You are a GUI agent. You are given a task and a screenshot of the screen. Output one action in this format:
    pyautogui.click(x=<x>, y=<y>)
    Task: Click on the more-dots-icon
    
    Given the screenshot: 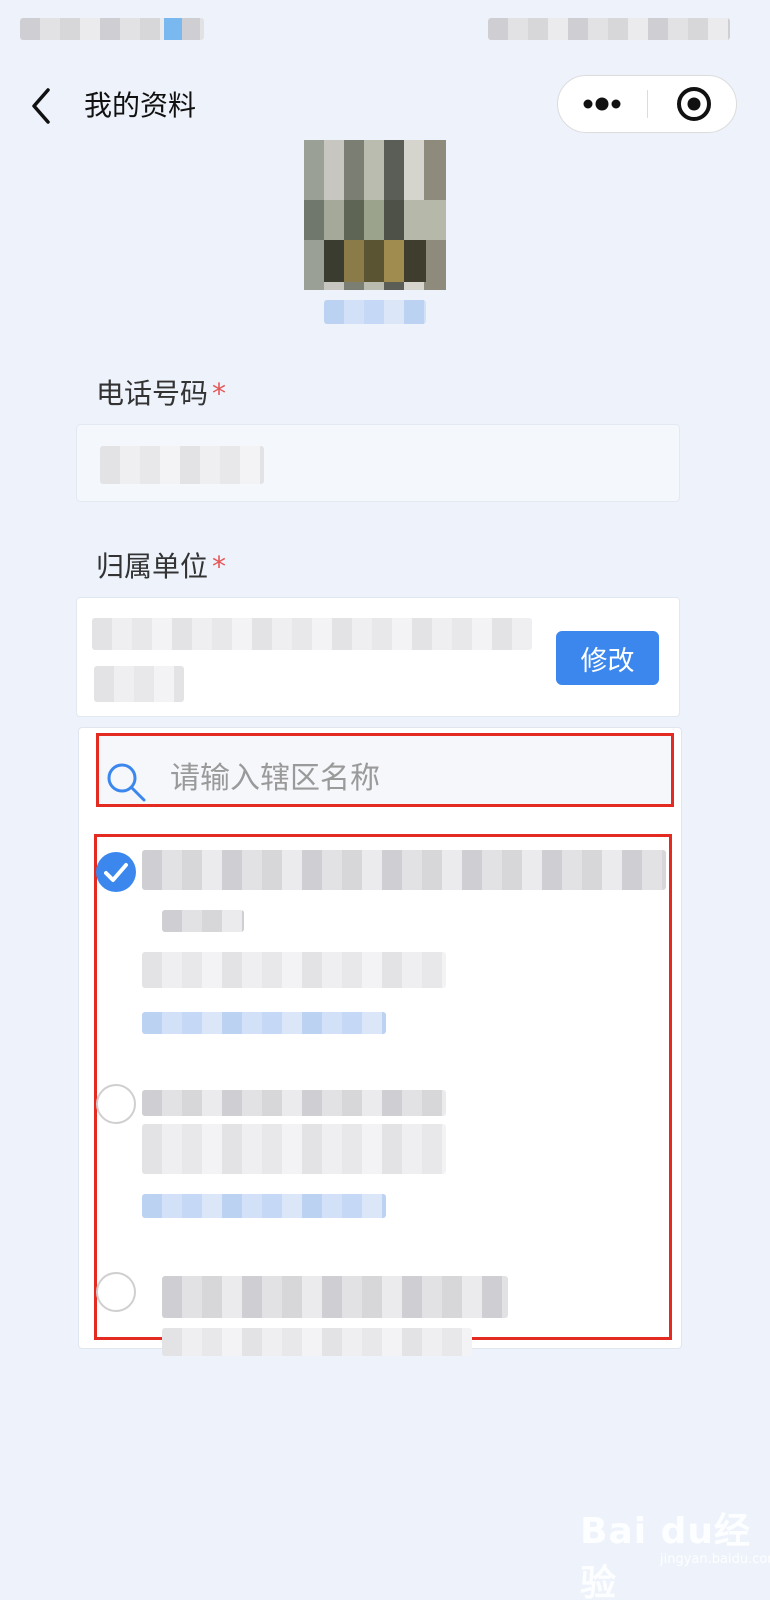 What is the action you would take?
    pyautogui.click(x=602, y=104)
    